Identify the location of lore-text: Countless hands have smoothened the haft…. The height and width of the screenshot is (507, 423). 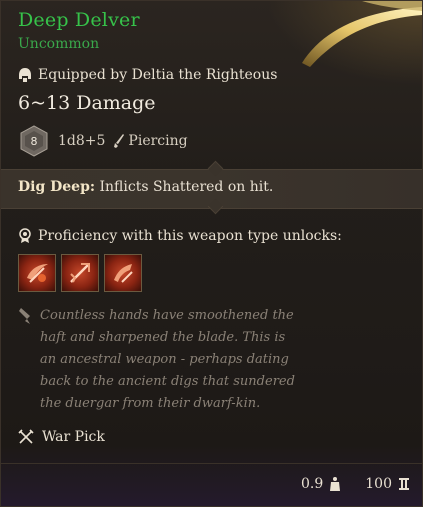
(167, 359).